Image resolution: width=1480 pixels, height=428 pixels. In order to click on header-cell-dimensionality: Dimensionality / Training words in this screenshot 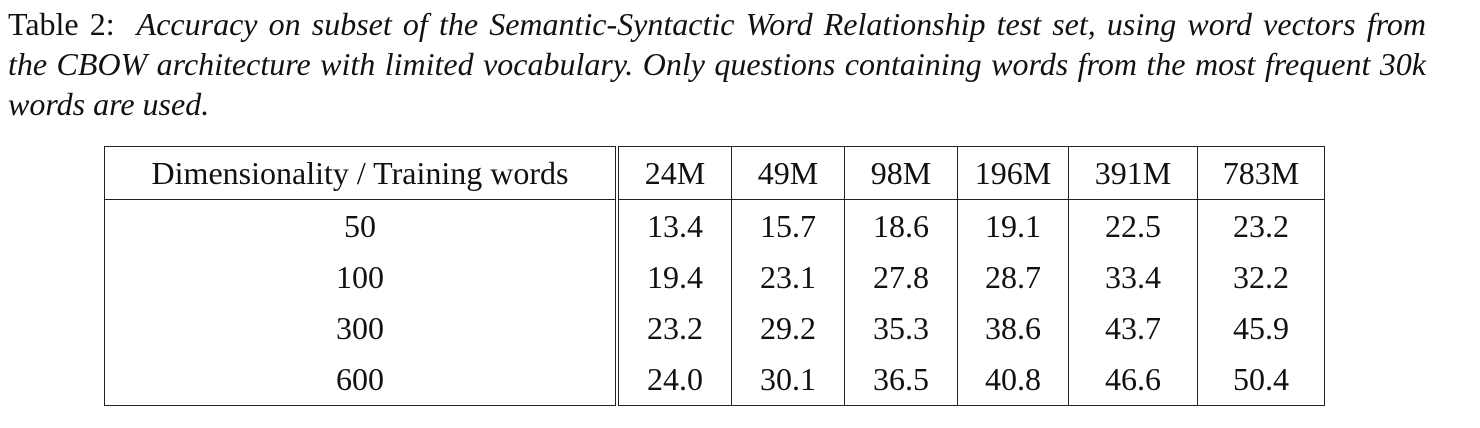, I will do `click(361, 173)`.